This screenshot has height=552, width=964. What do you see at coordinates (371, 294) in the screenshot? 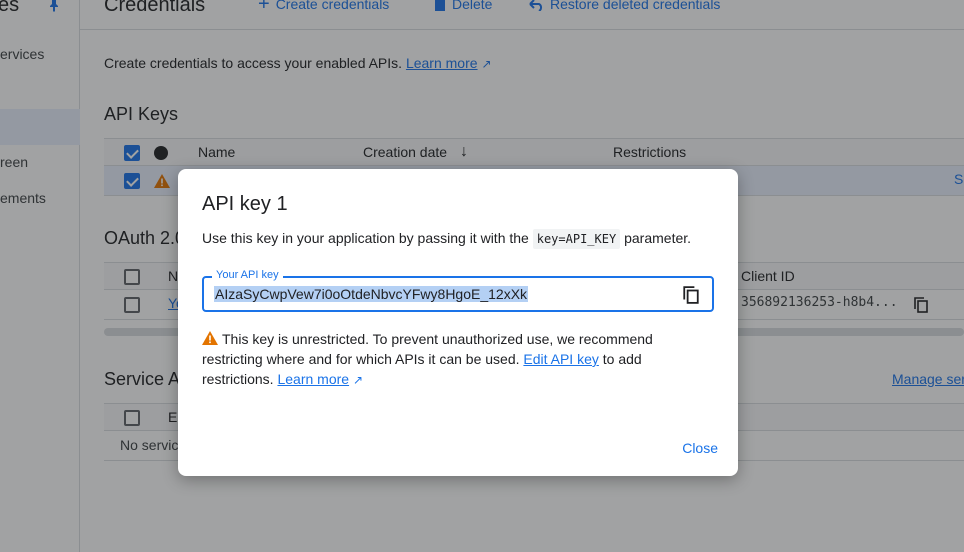
I see `api-key-value: AIzaSyCwpVew7i0oOtdeNbvcYFwy8HgoE_12xXk` at bounding box center [371, 294].